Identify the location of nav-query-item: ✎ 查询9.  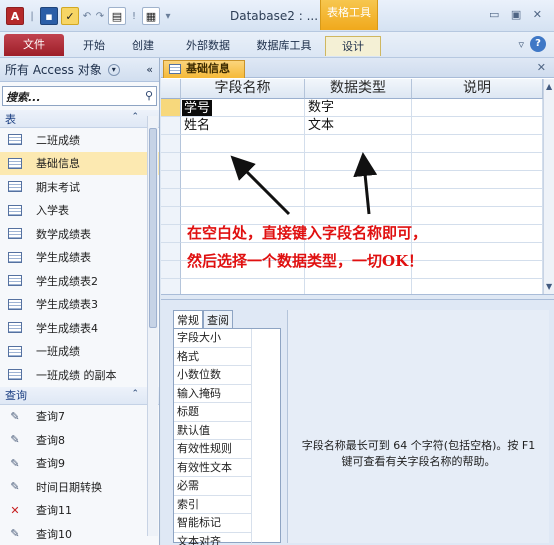
(79, 464).